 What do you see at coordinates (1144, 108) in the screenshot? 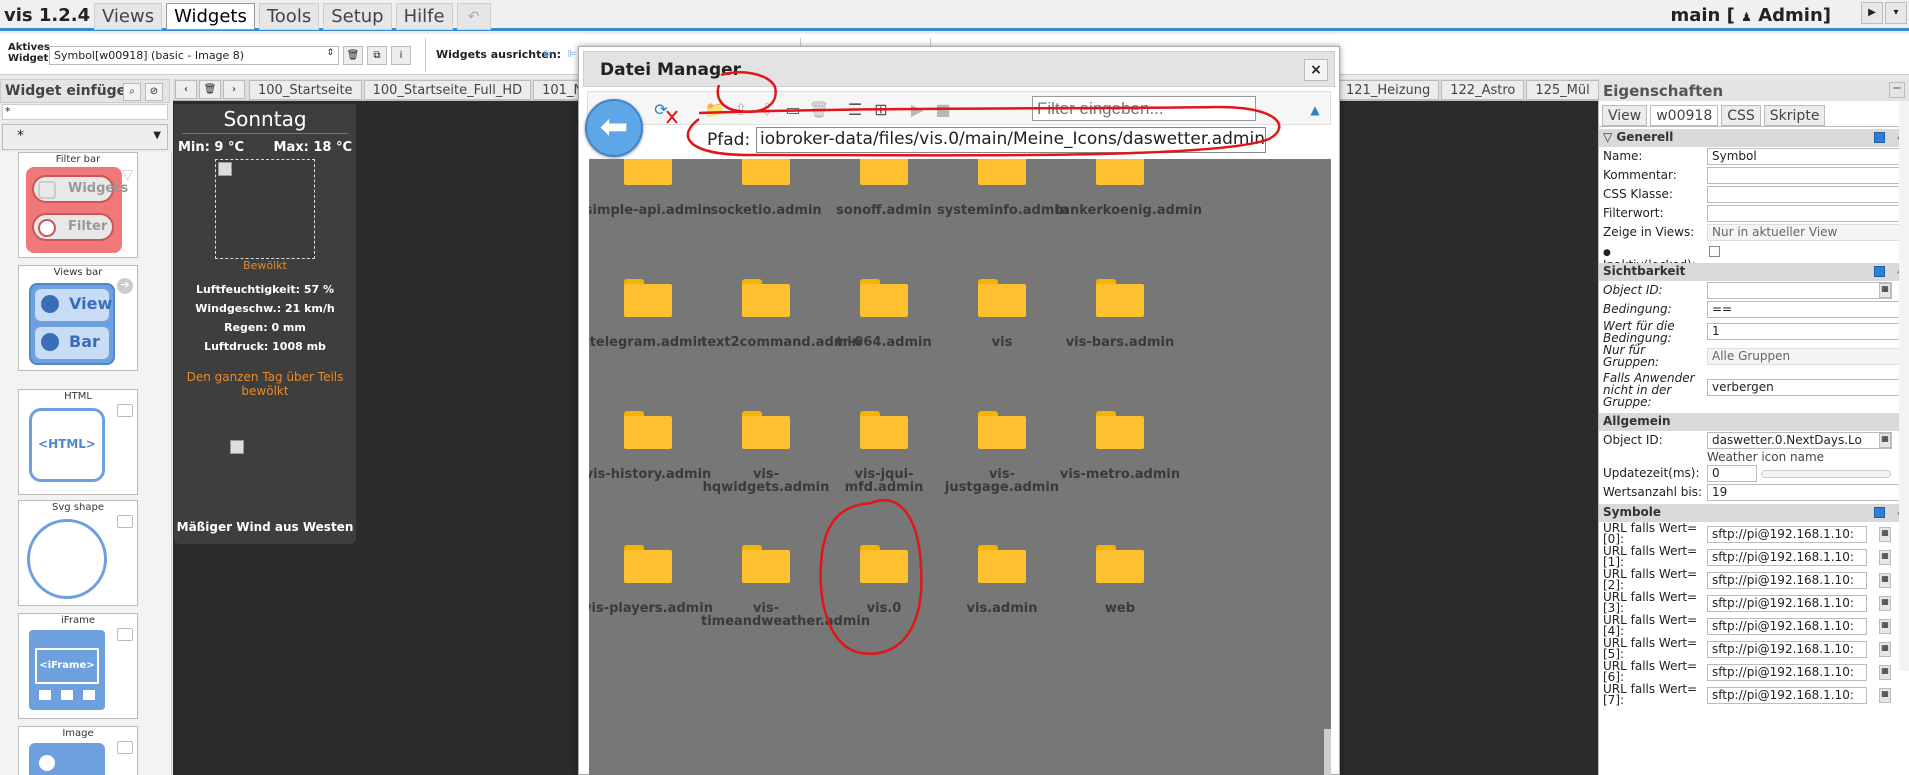
I see `file-filter-input` at bounding box center [1144, 108].